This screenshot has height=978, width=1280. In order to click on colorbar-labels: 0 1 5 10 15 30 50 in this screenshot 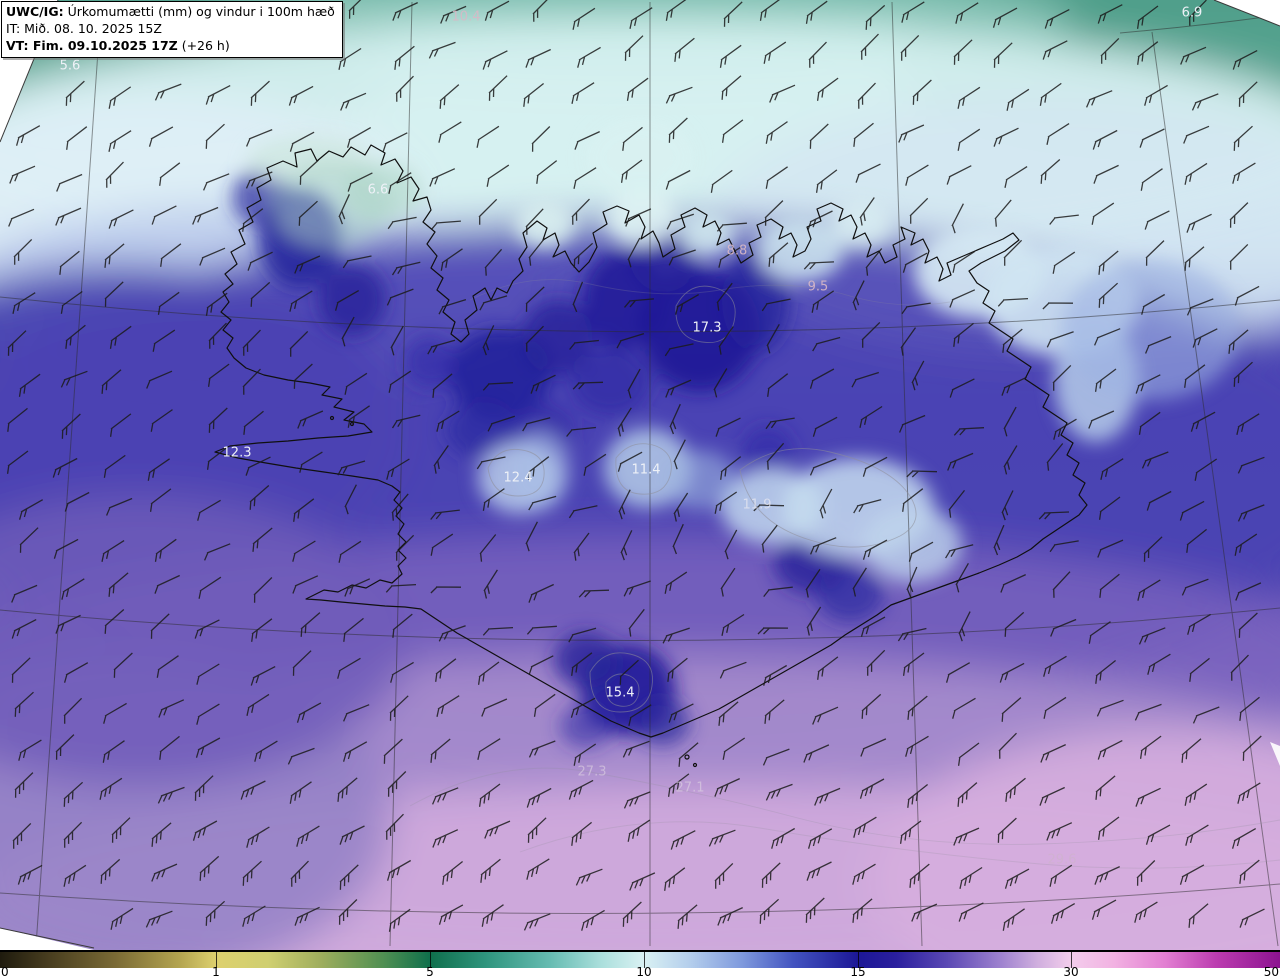, I will do `click(640, 971)`.